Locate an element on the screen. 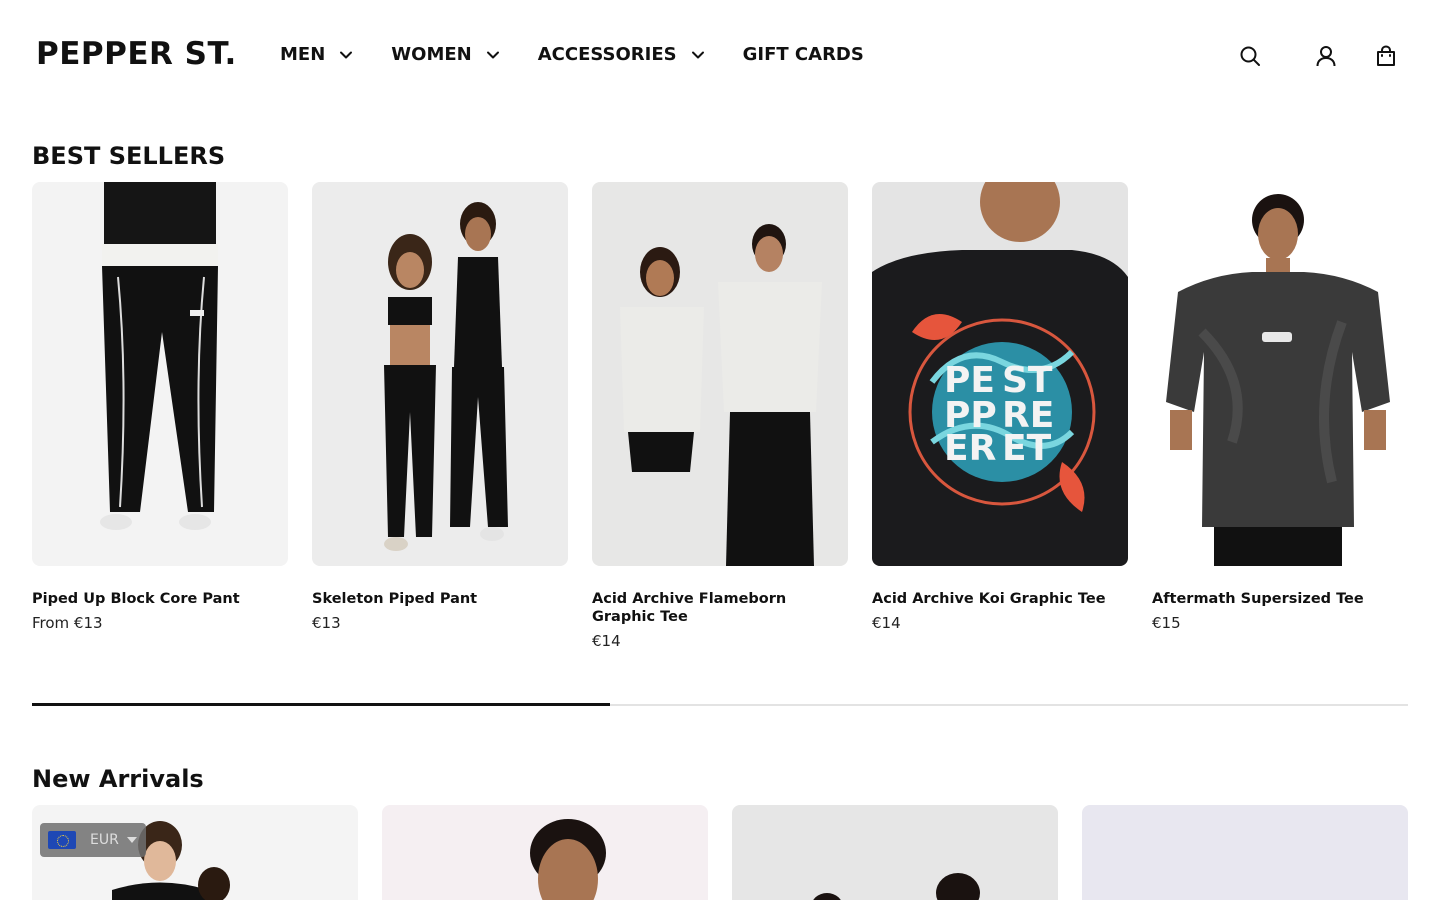 This screenshot has height=900, width=1440. product-card: Skeleton Piped Pant €13 is located at coordinates (440, 407).